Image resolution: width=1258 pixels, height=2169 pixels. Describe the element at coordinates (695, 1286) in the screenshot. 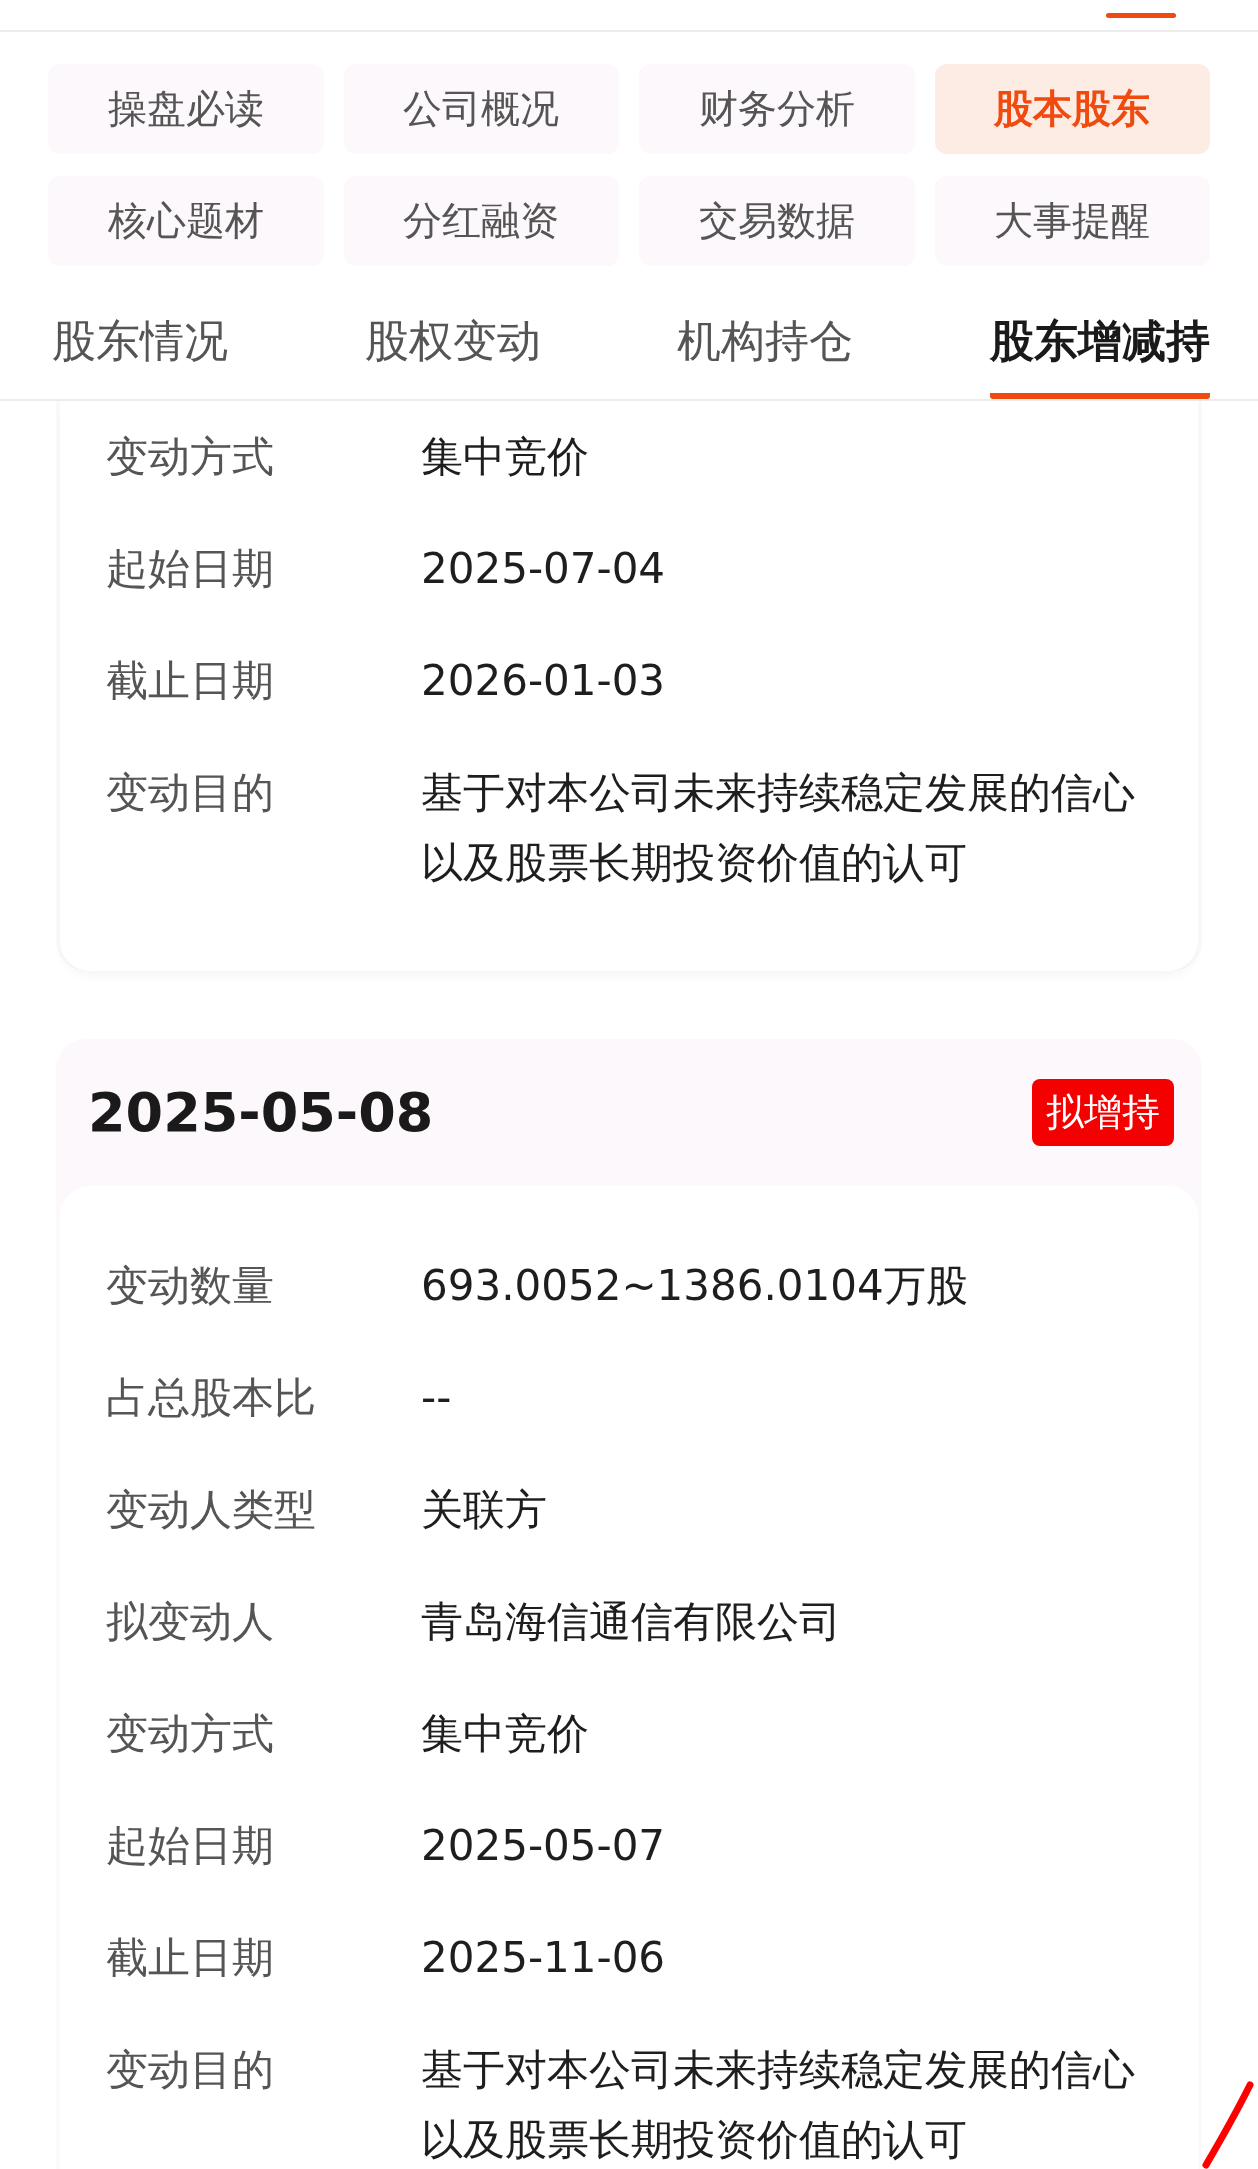

I see `field-value: 693.0052~1386.0104万股` at that location.